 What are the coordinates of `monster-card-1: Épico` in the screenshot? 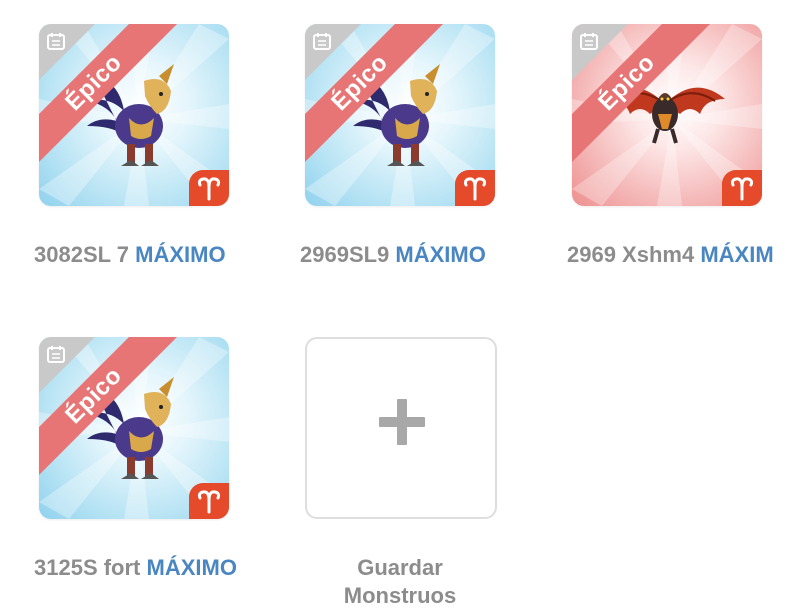 It's located at (134, 115).